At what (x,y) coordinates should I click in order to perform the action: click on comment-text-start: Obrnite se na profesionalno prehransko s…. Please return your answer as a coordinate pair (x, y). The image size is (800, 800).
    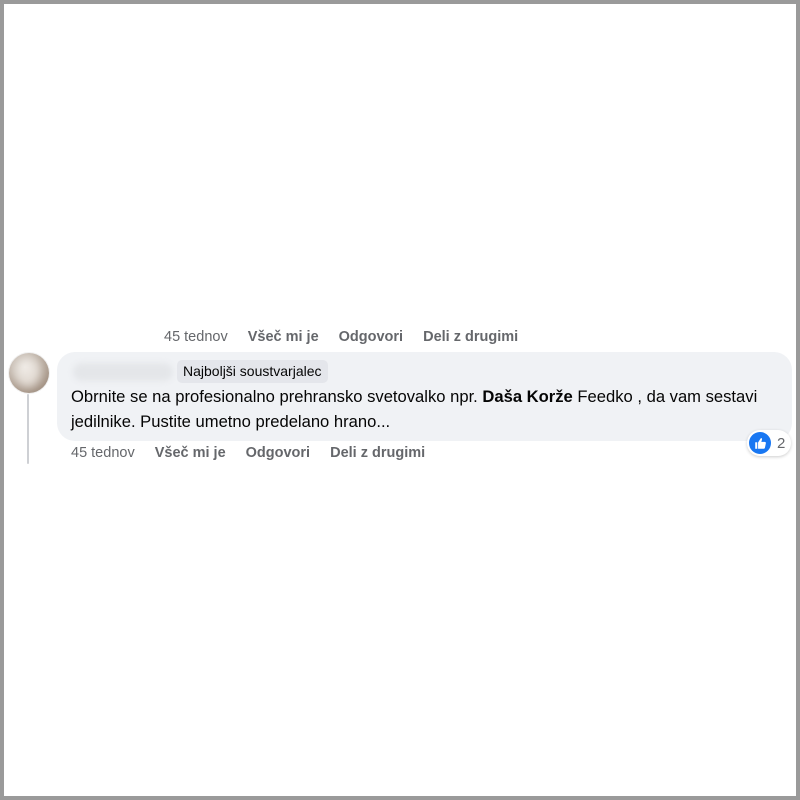
    Looking at the image, I should click on (277, 396).